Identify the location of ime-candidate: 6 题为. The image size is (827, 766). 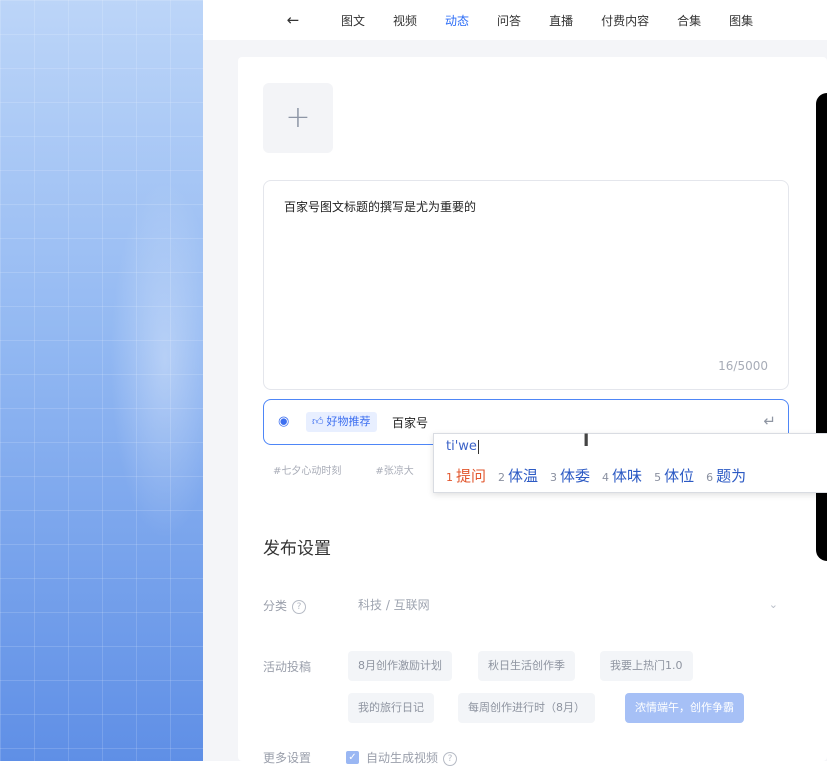
(726, 475).